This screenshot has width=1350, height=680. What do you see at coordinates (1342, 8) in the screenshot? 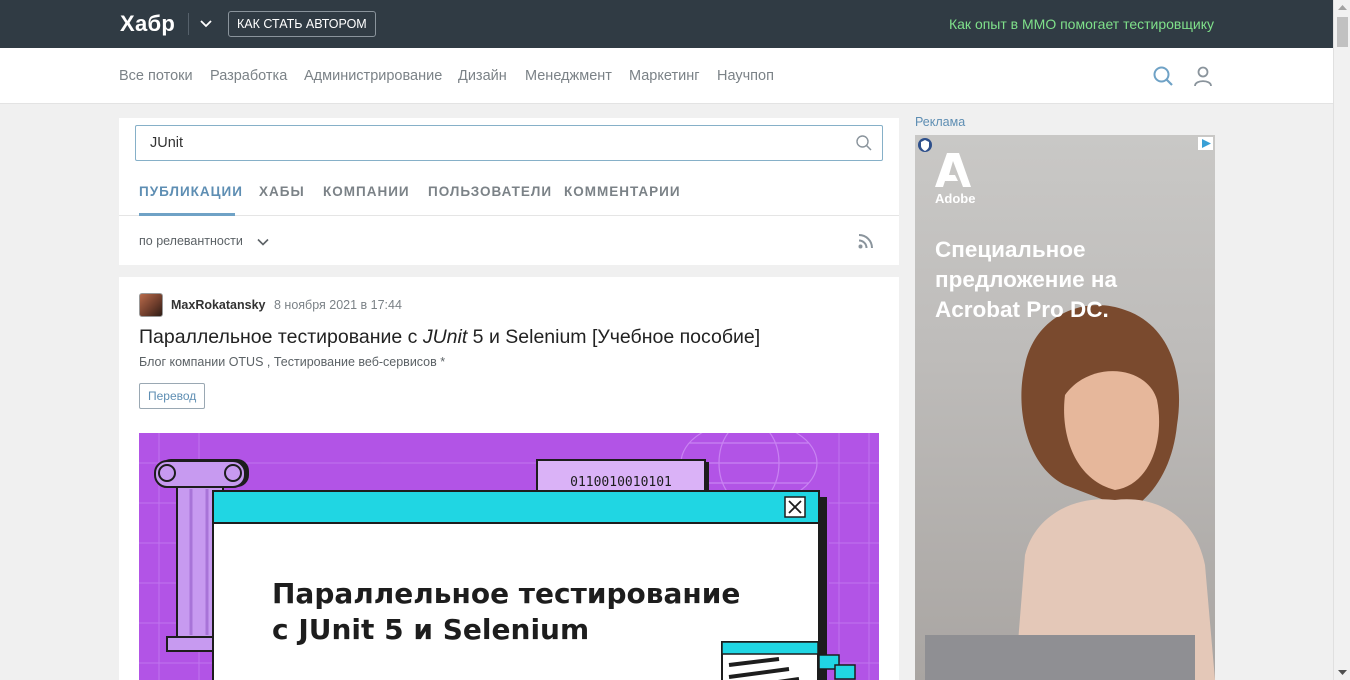
I see `scroll-up-arrow-icon` at bounding box center [1342, 8].